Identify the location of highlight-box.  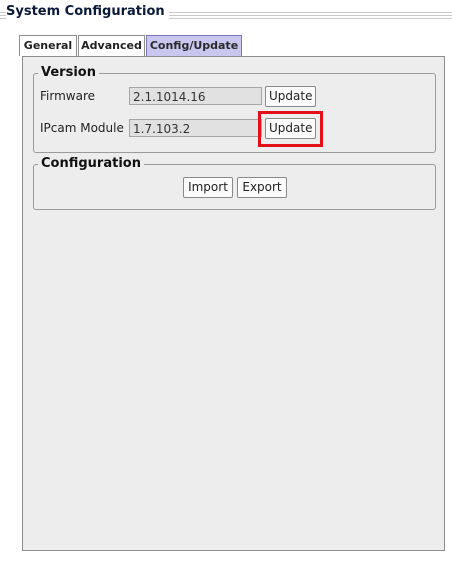
(290, 129).